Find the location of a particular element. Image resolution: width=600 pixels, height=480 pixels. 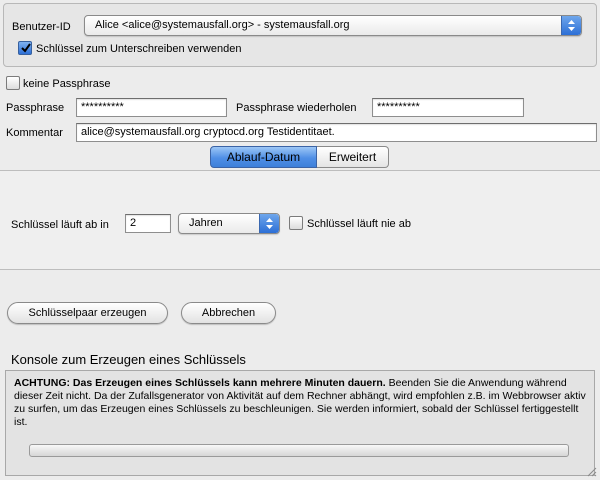

no-passphrase-checkbox is located at coordinates (13, 83).